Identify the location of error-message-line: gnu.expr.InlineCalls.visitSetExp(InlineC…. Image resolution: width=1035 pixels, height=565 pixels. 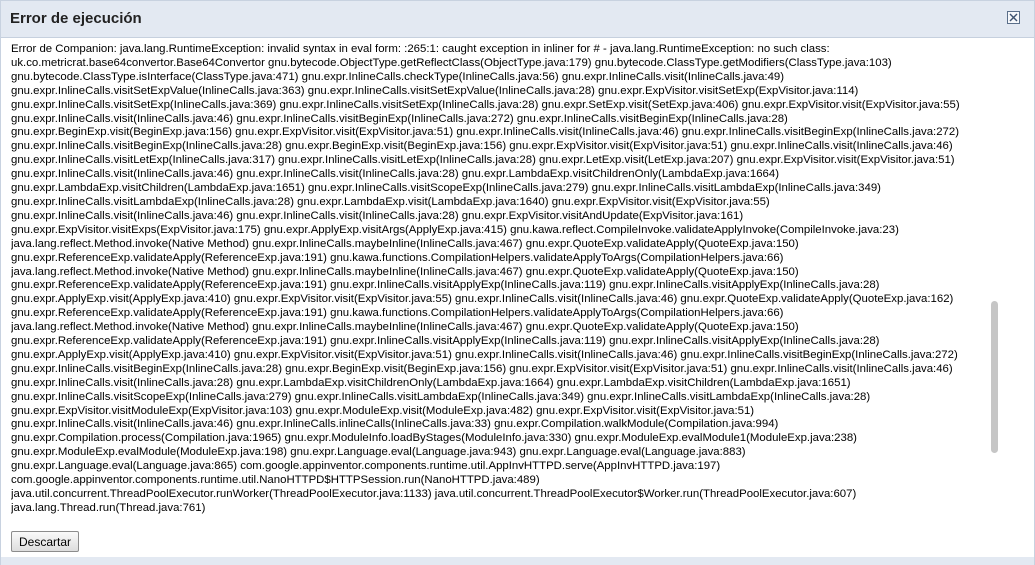
(485, 104).